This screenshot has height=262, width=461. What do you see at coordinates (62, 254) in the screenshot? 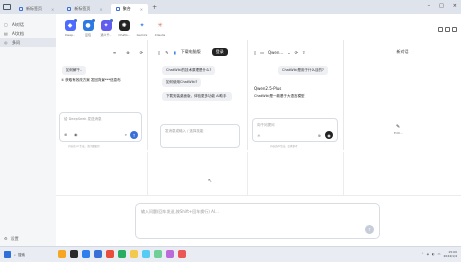
I see `weather-icon` at bounding box center [62, 254].